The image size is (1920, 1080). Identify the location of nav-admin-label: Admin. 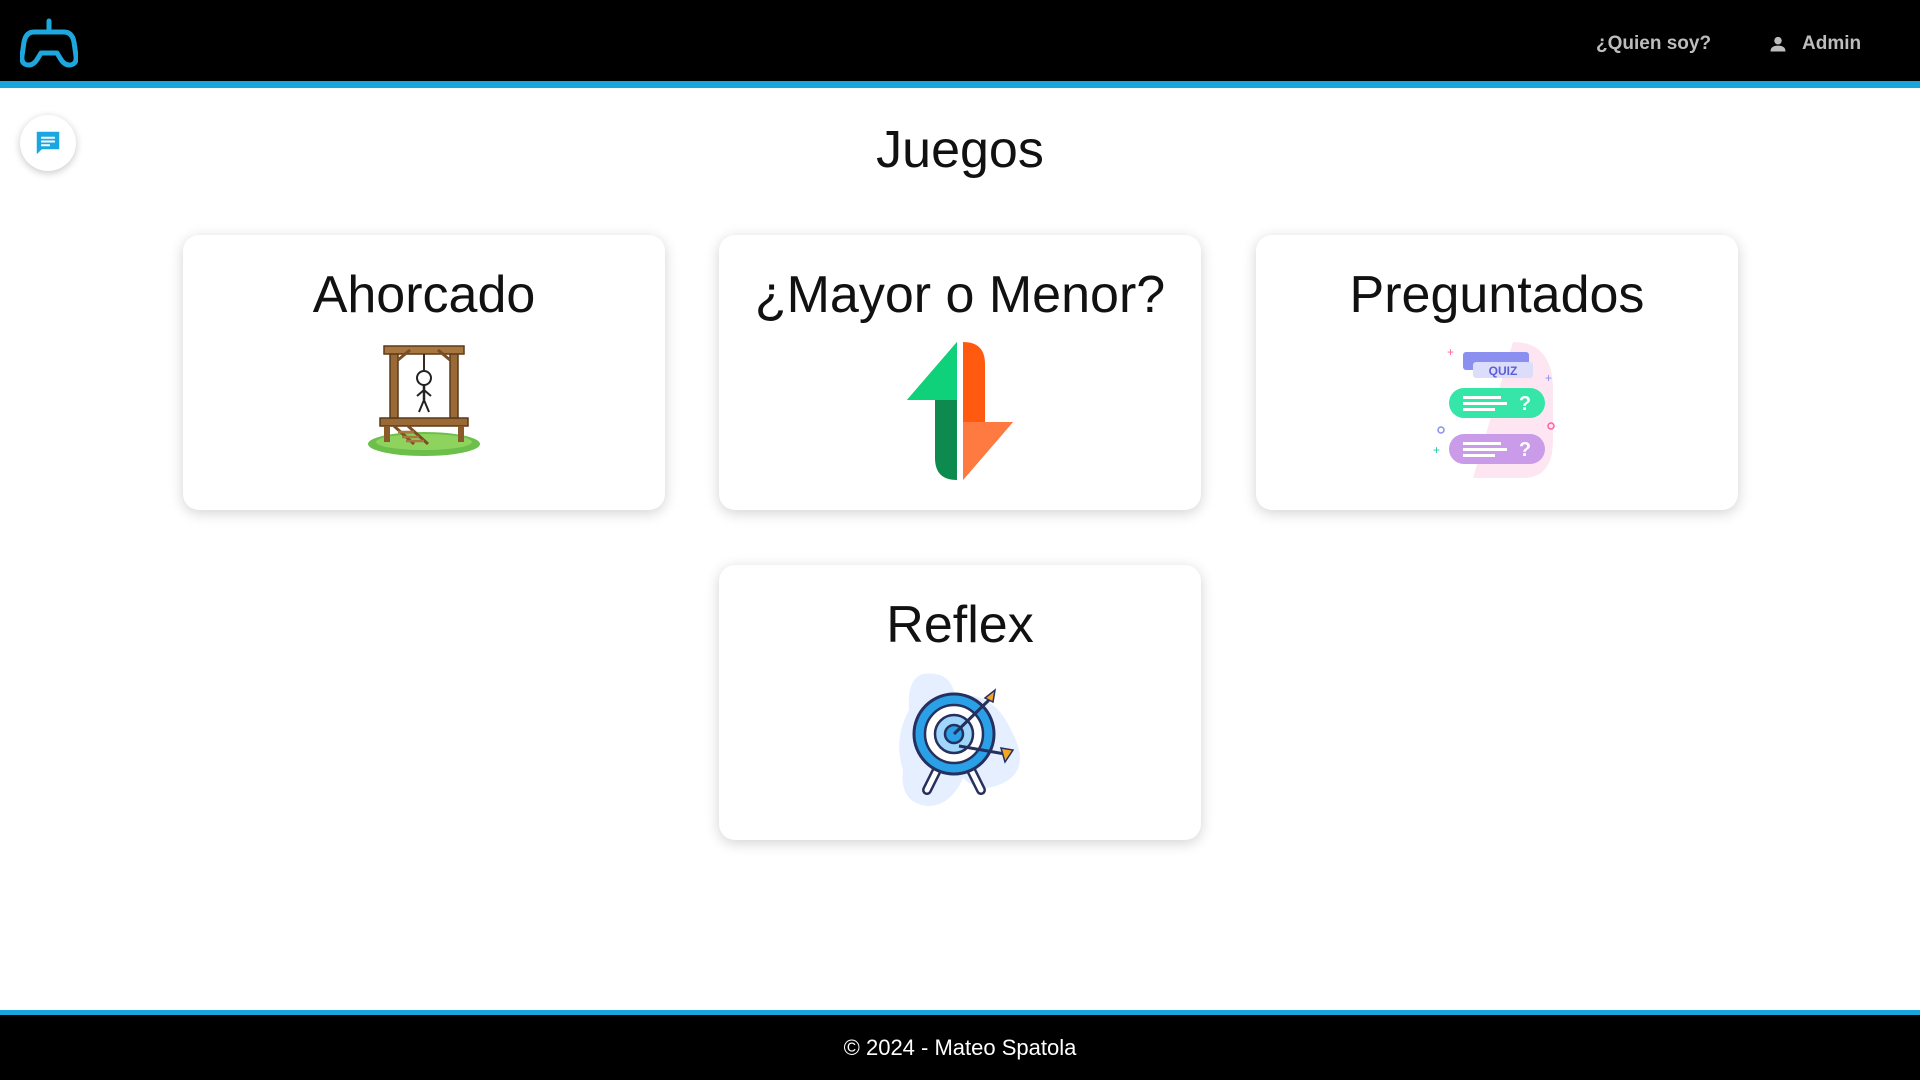
(1832, 43).